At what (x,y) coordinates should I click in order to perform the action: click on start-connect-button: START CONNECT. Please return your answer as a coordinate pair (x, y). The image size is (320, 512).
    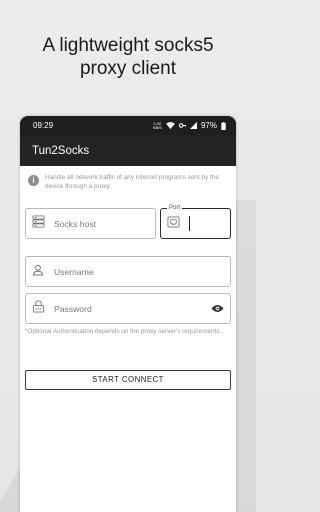
    Looking at the image, I should click on (128, 380).